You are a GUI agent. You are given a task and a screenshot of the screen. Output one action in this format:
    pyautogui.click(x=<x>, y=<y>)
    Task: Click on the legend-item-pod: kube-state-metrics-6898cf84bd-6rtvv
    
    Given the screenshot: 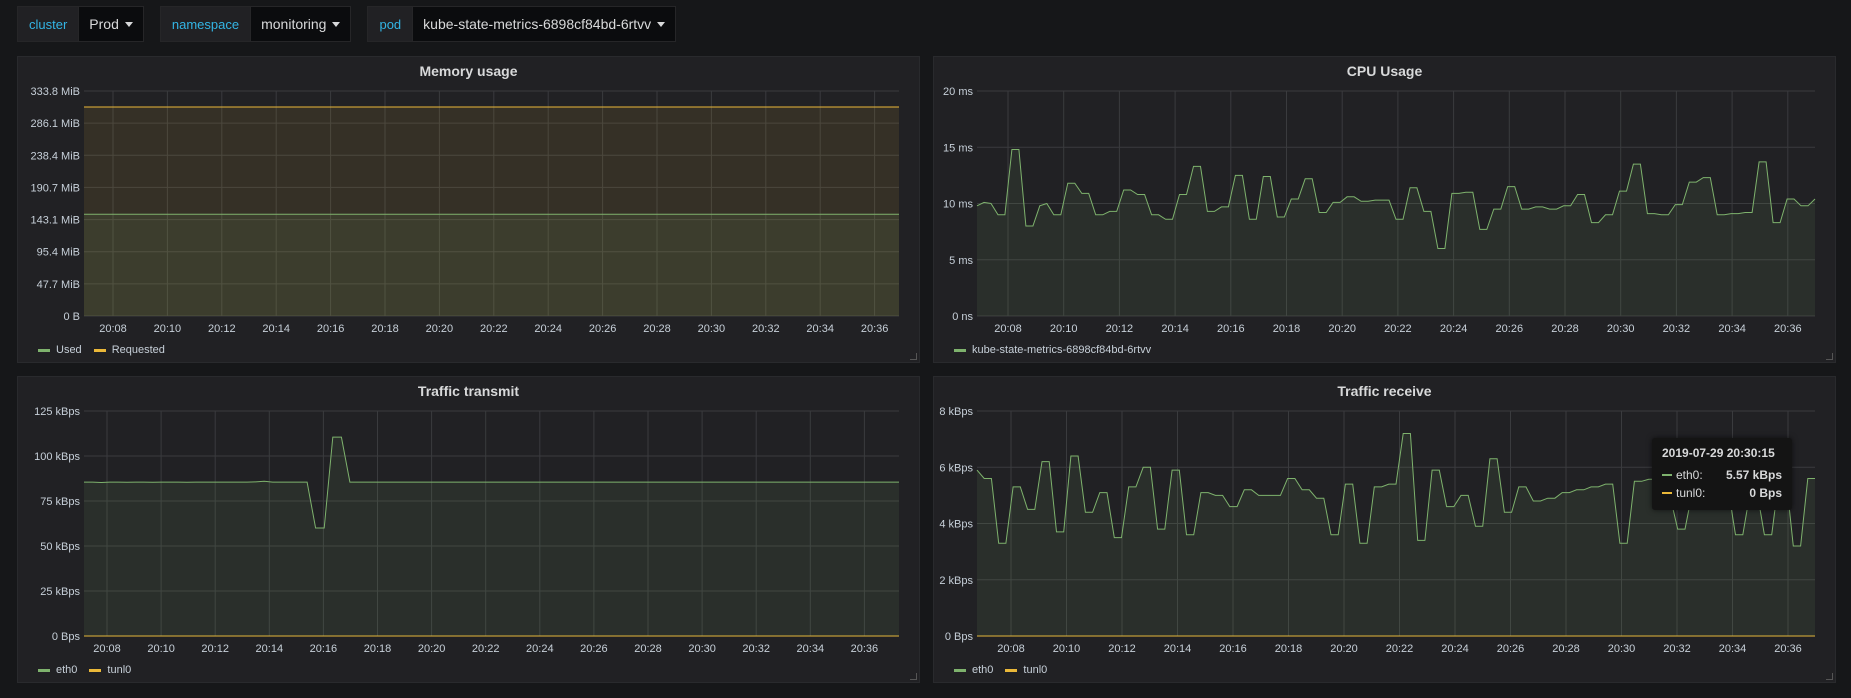 What is the action you would take?
    pyautogui.click(x=1052, y=350)
    